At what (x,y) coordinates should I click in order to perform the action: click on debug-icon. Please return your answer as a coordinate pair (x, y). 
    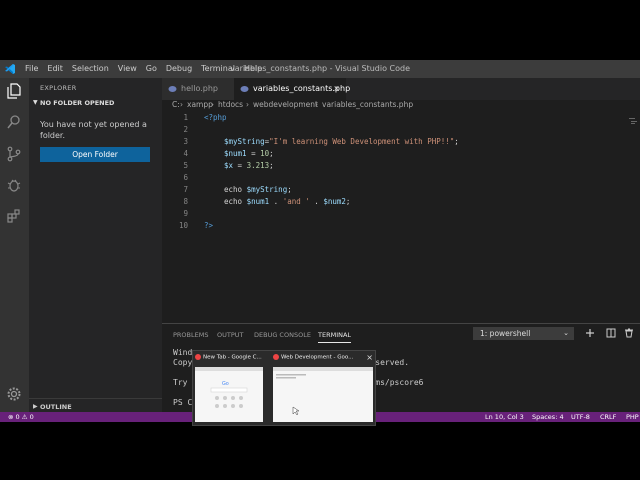
    Looking at the image, I should click on (14, 185).